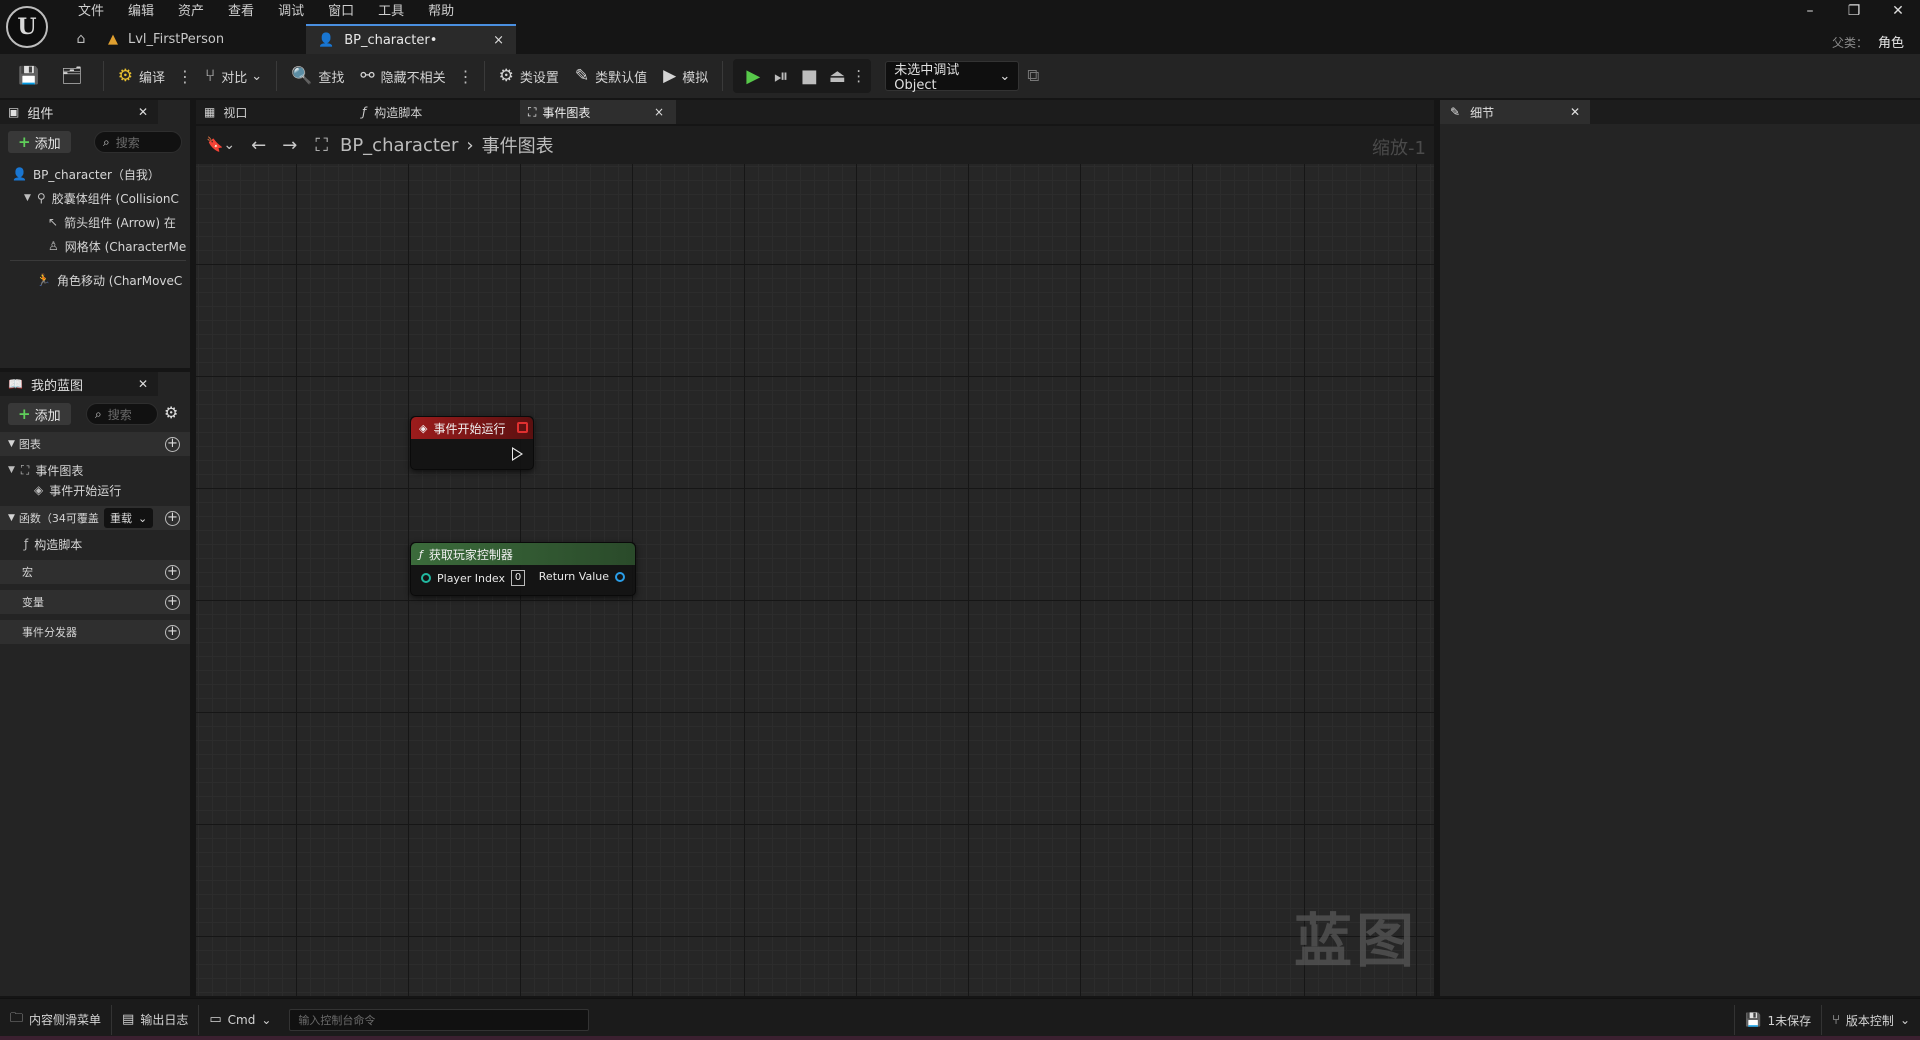  What do you see at coordinates (341, 12) in the screenshot?
I see `menu-window: 窗口` at bounding box center [341, 12].